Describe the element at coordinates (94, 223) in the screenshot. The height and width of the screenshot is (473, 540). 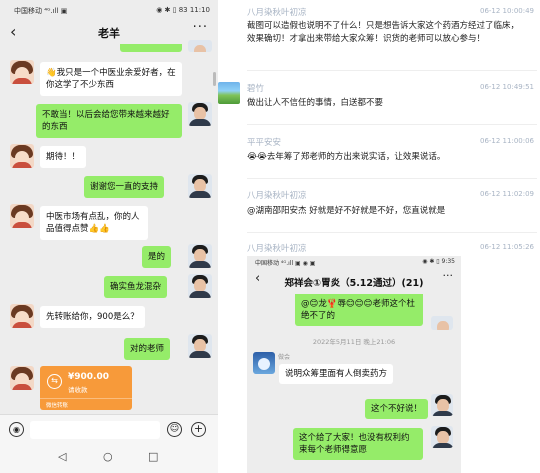
I see `message-bubble: 中医市场有点乱，你的人品值得点赞👍👍` at that location.